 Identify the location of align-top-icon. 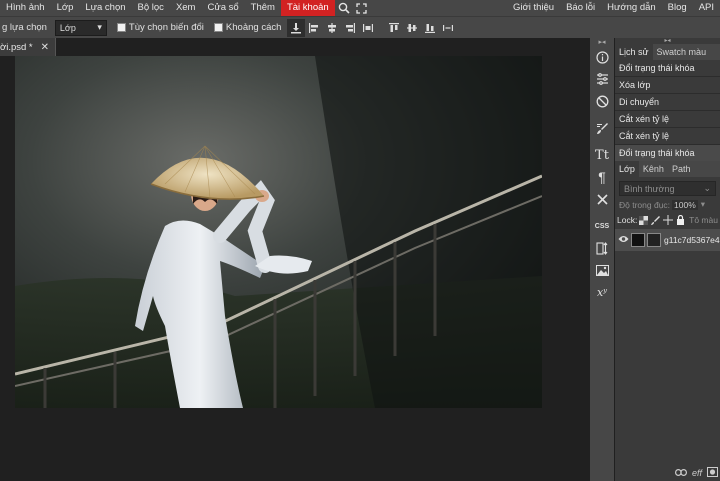
(394, 28).